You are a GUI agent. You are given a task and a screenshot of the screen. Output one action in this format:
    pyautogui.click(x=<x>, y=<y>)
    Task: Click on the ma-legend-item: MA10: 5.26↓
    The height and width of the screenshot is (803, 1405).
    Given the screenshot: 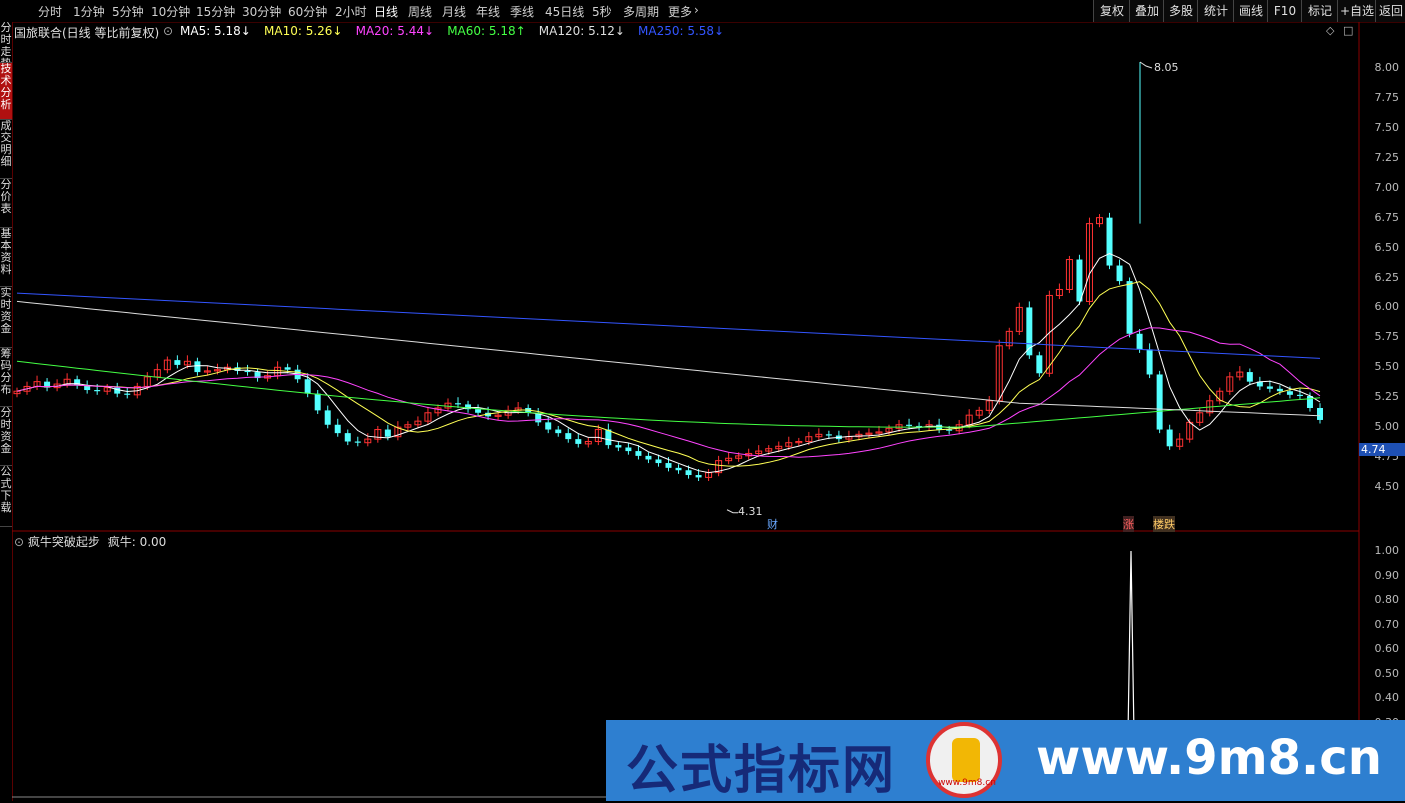 What is the action you would take?
    pyautogui.click(x=303, y=31)
    